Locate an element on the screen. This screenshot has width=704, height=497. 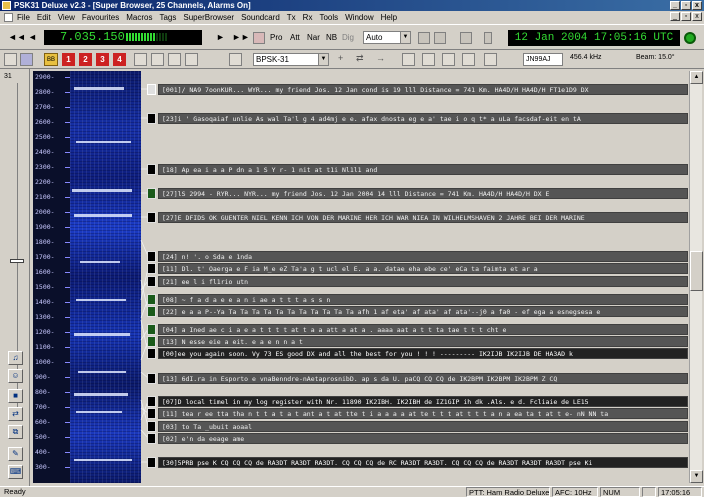
alarm-icon: ♫ is located at coordinates (15, 358).